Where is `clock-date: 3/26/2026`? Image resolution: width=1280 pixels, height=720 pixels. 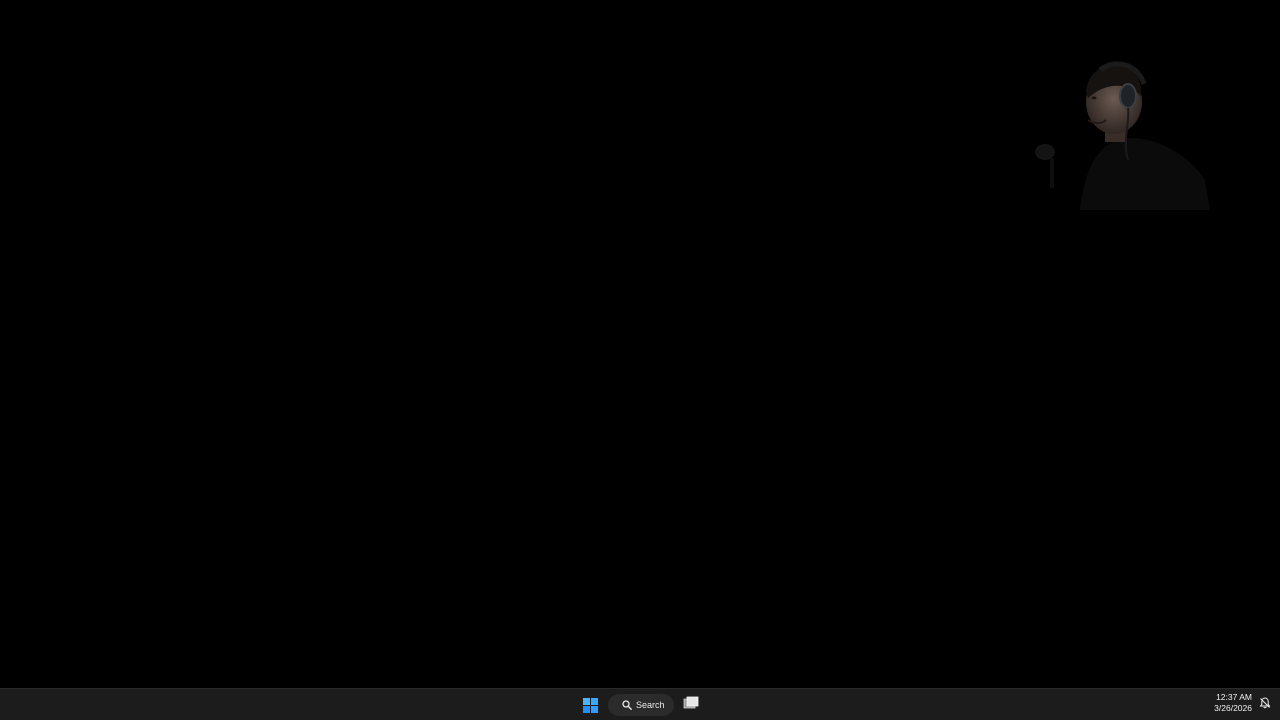
clock-date: 3/26/2026 is located at coordinates (1233, 708).